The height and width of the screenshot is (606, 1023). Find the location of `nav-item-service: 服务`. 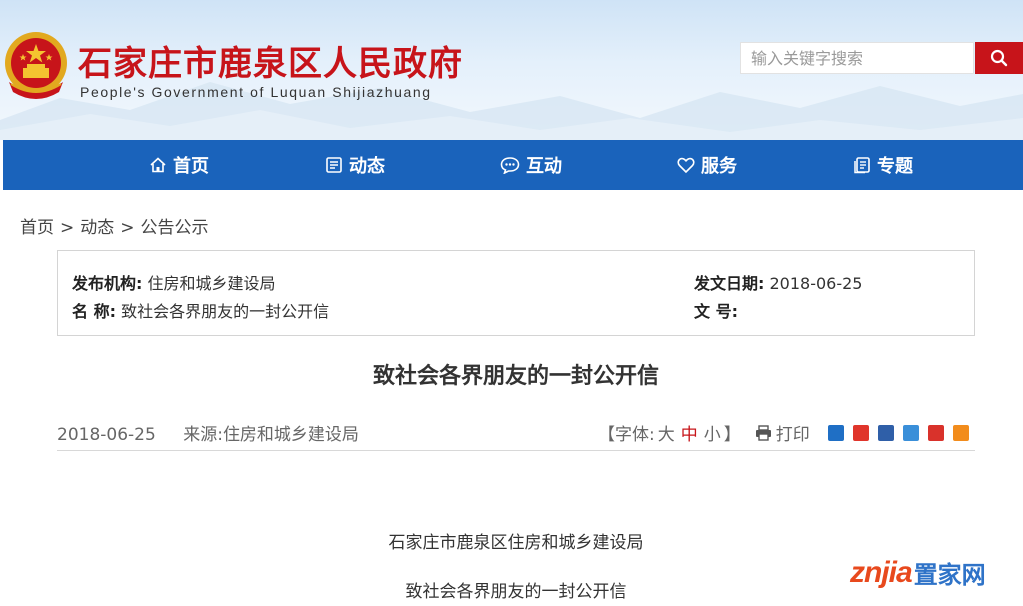

nav-item-service: 服务 is located at coordinates (707, 165).